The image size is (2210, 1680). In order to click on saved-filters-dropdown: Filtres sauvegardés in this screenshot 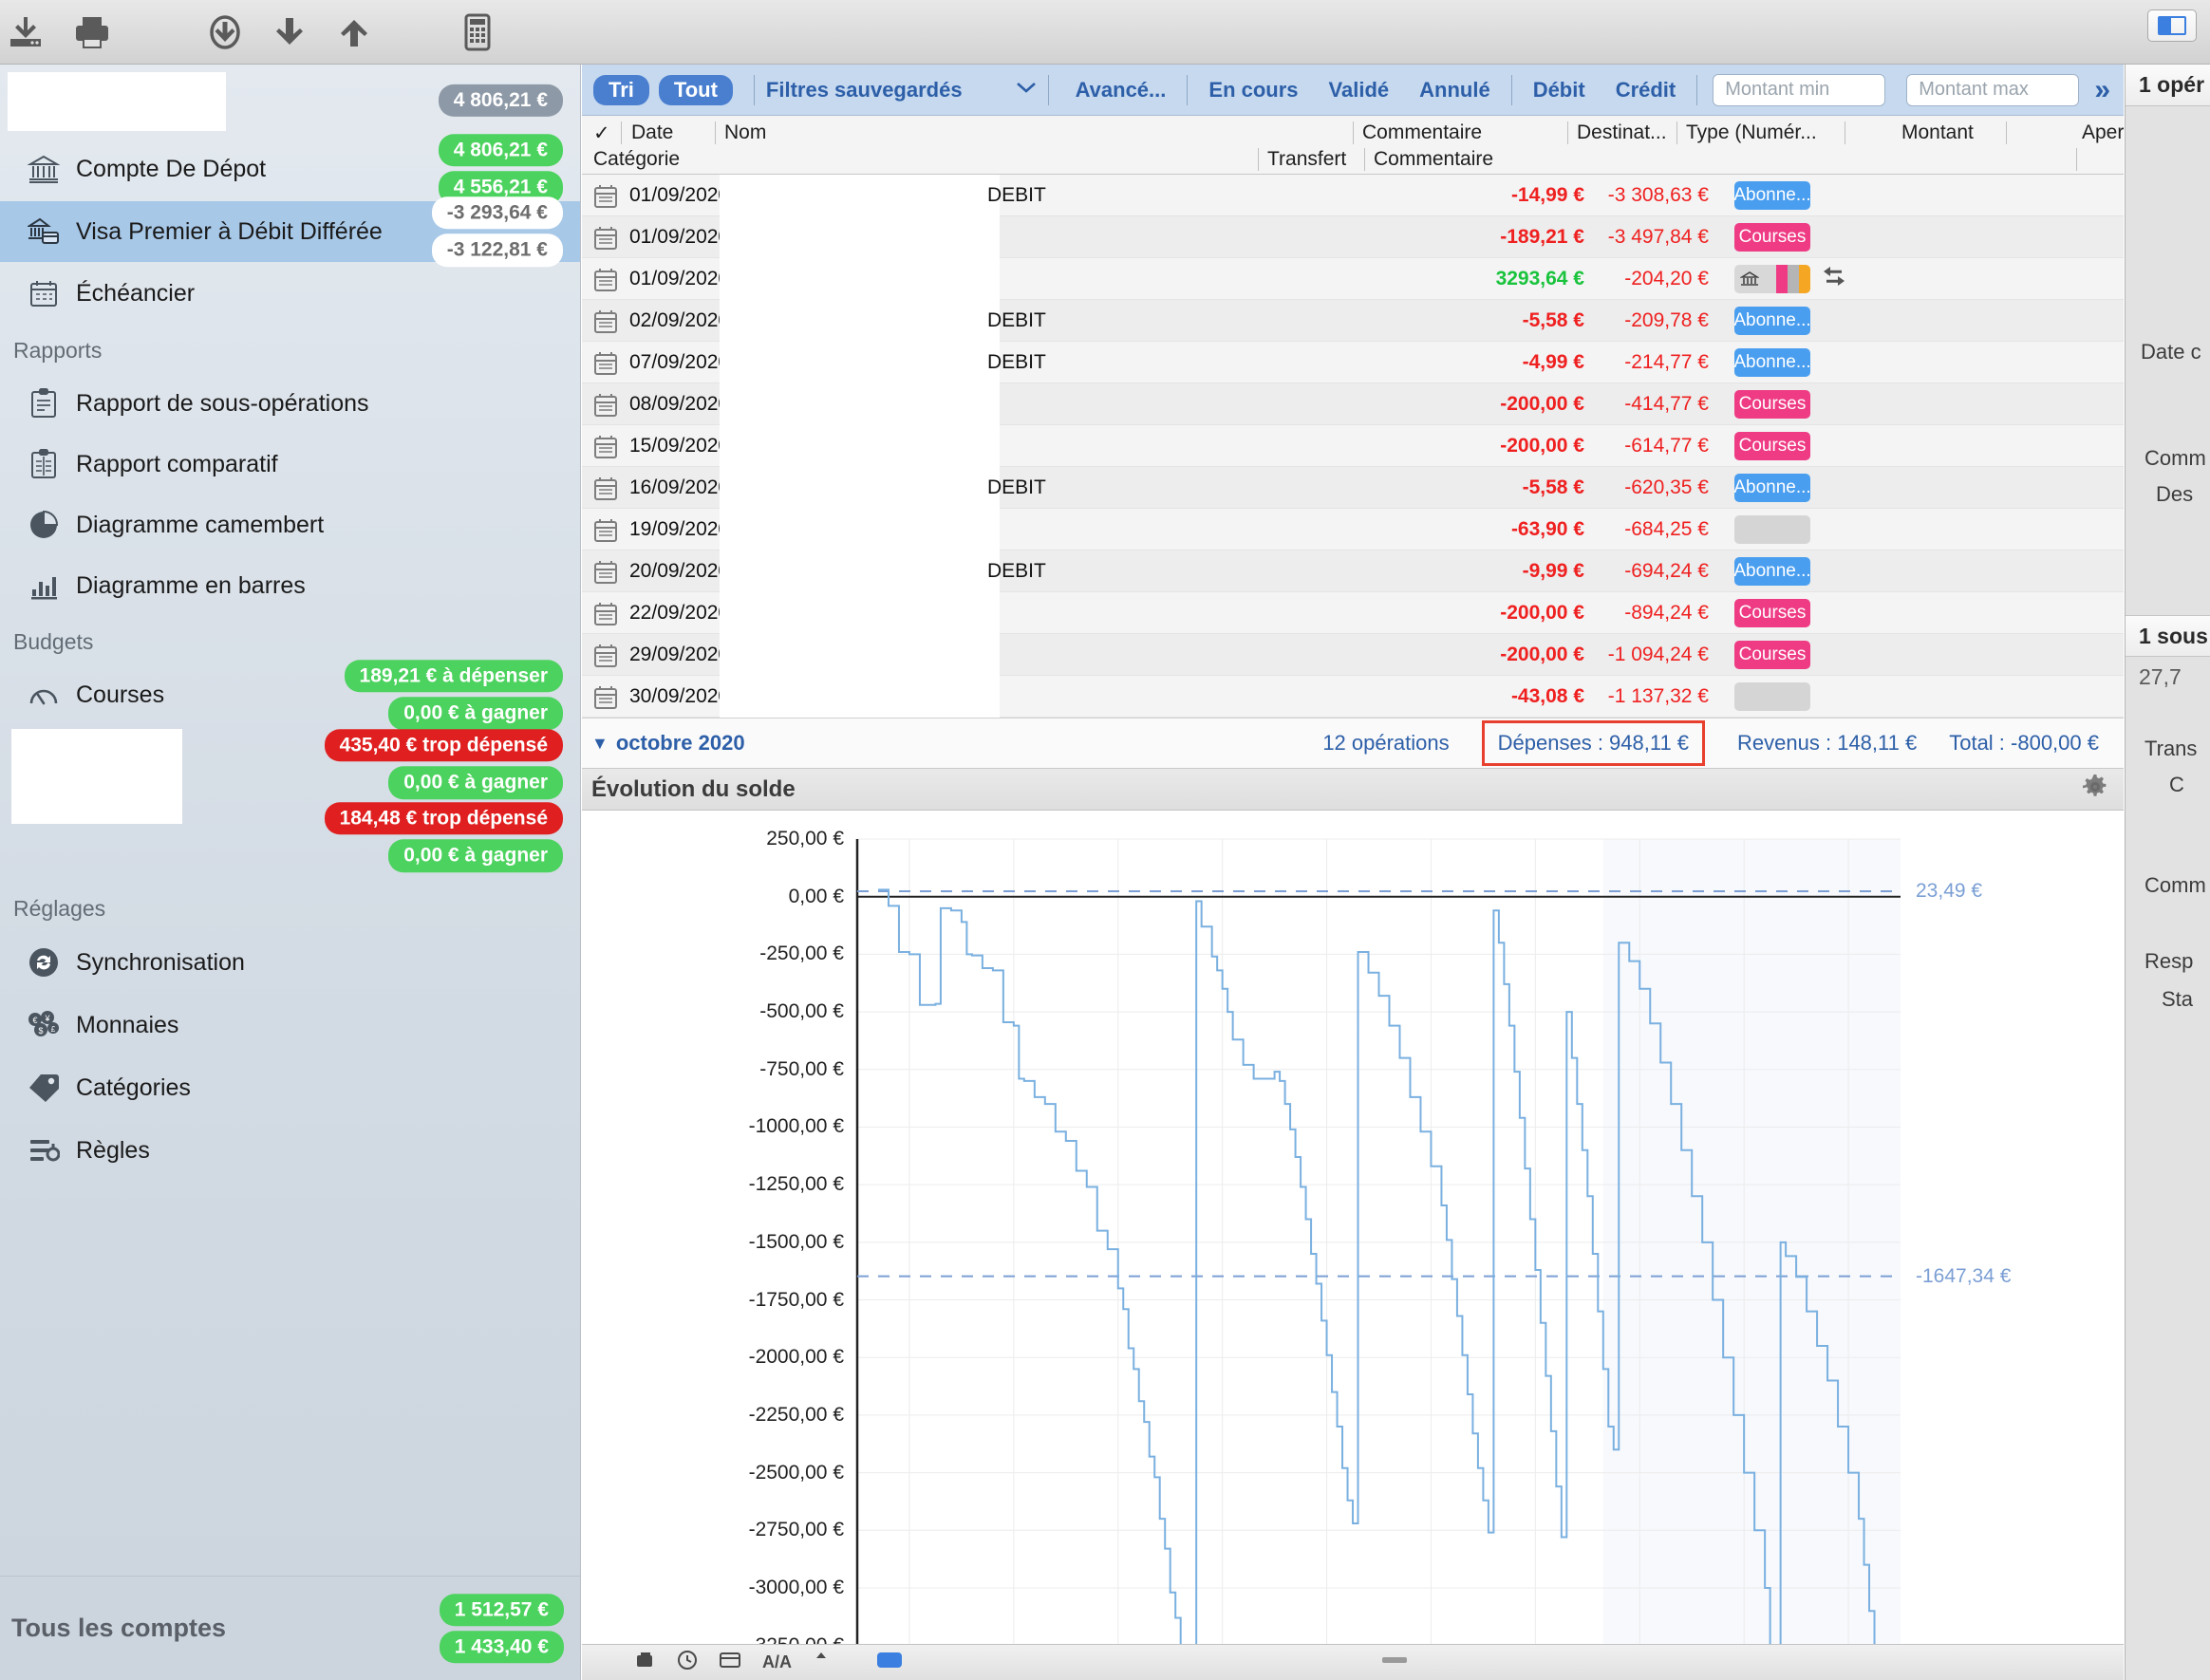, I will do `click(901, 91)`.